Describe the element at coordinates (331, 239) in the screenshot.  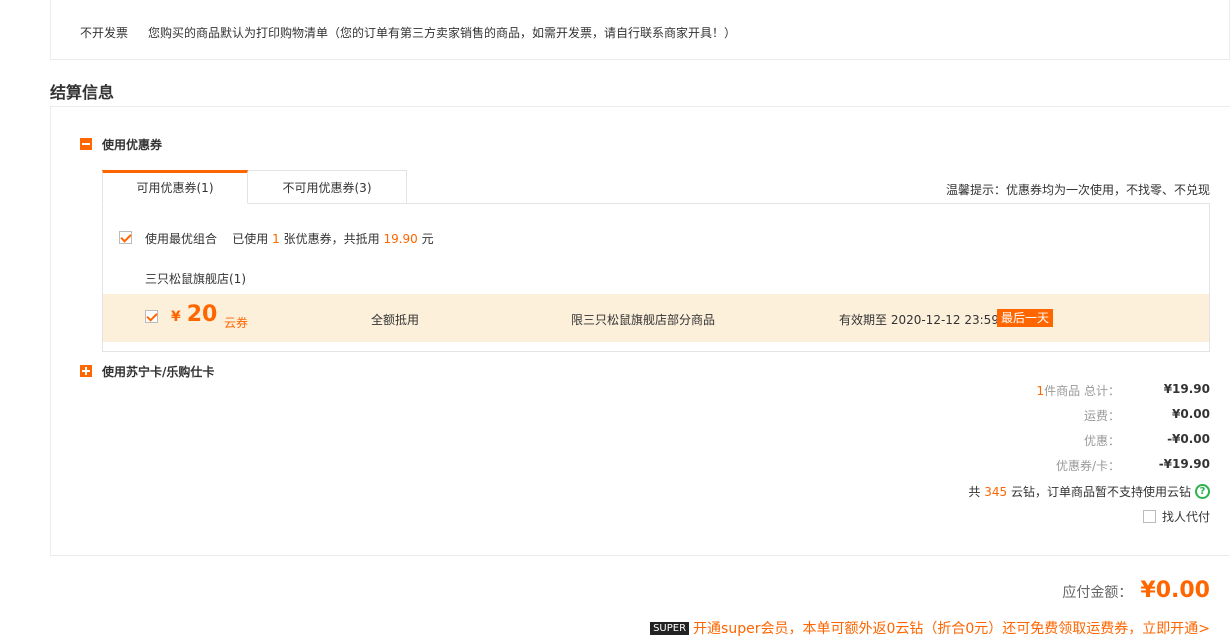
I see `used-mid: 张优惠券，共抵用` at that location.